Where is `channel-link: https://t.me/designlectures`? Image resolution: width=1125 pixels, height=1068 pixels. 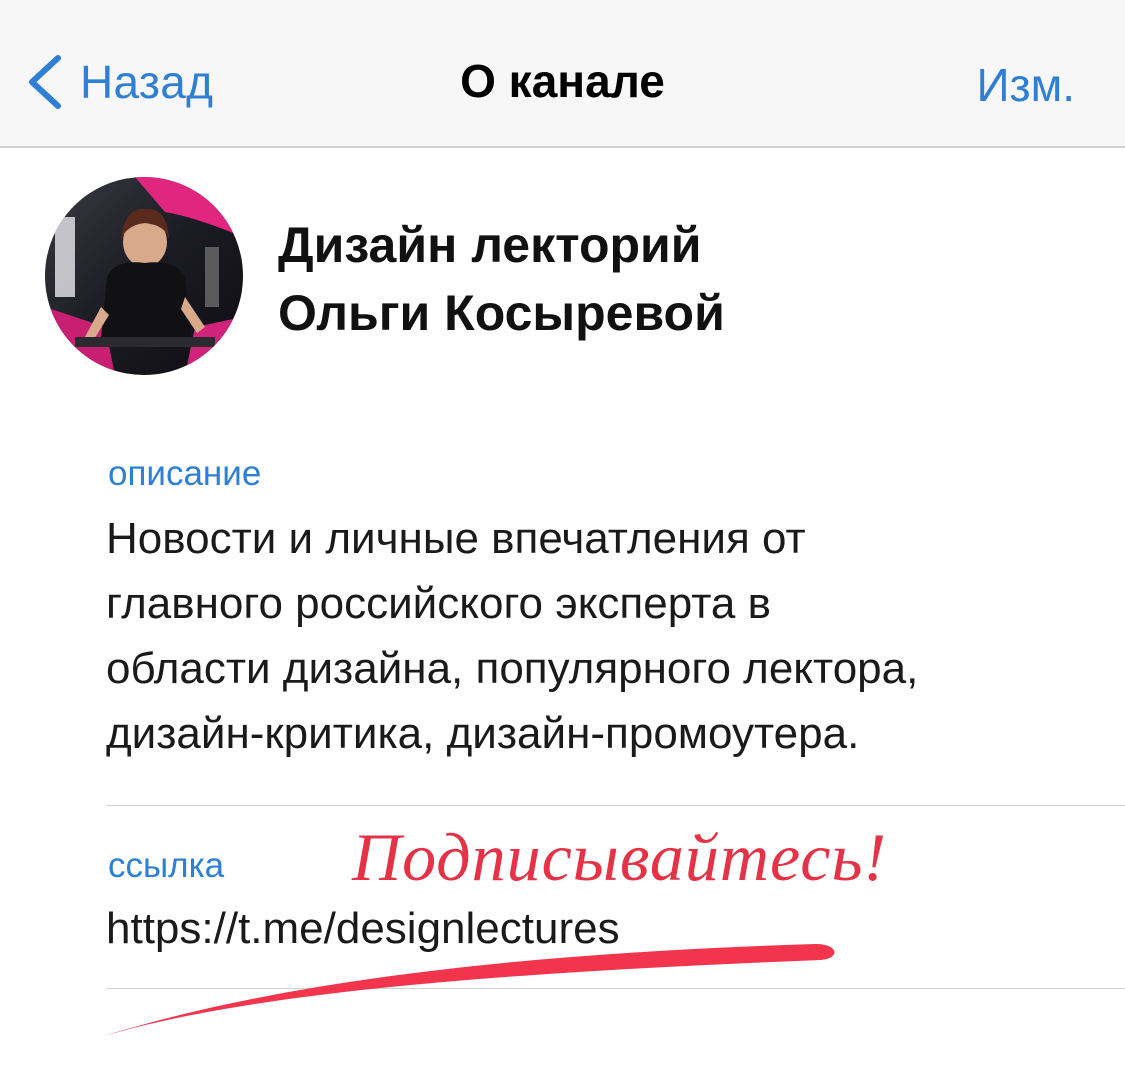
channel-link: https://t.me/designlectures is located at coordinates (363, 929).